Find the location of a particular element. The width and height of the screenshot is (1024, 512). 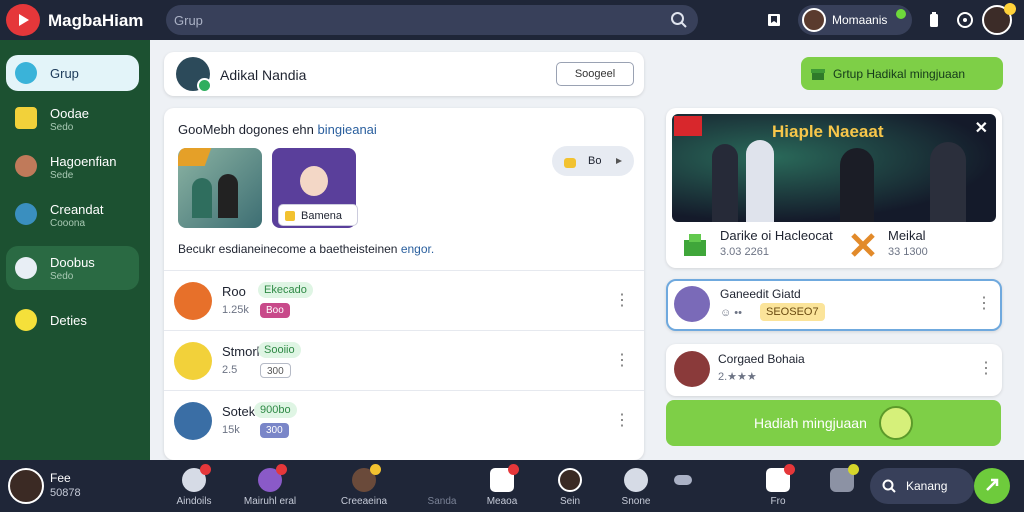

event-item: Meikal 33 1300 is located at coordinates (918, 245).